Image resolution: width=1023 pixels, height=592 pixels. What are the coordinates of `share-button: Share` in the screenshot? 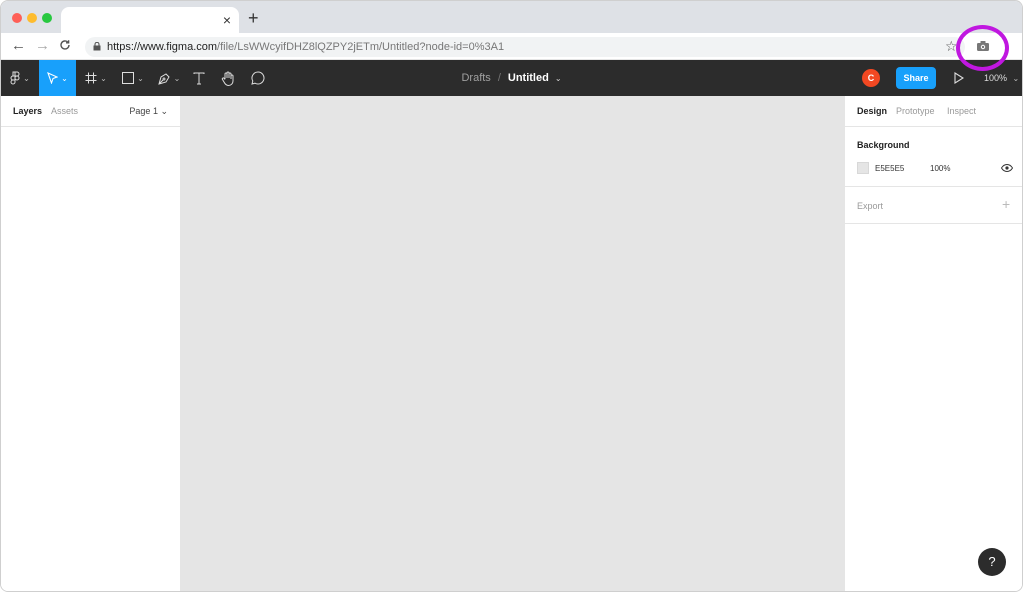 It's located at (916, 78).